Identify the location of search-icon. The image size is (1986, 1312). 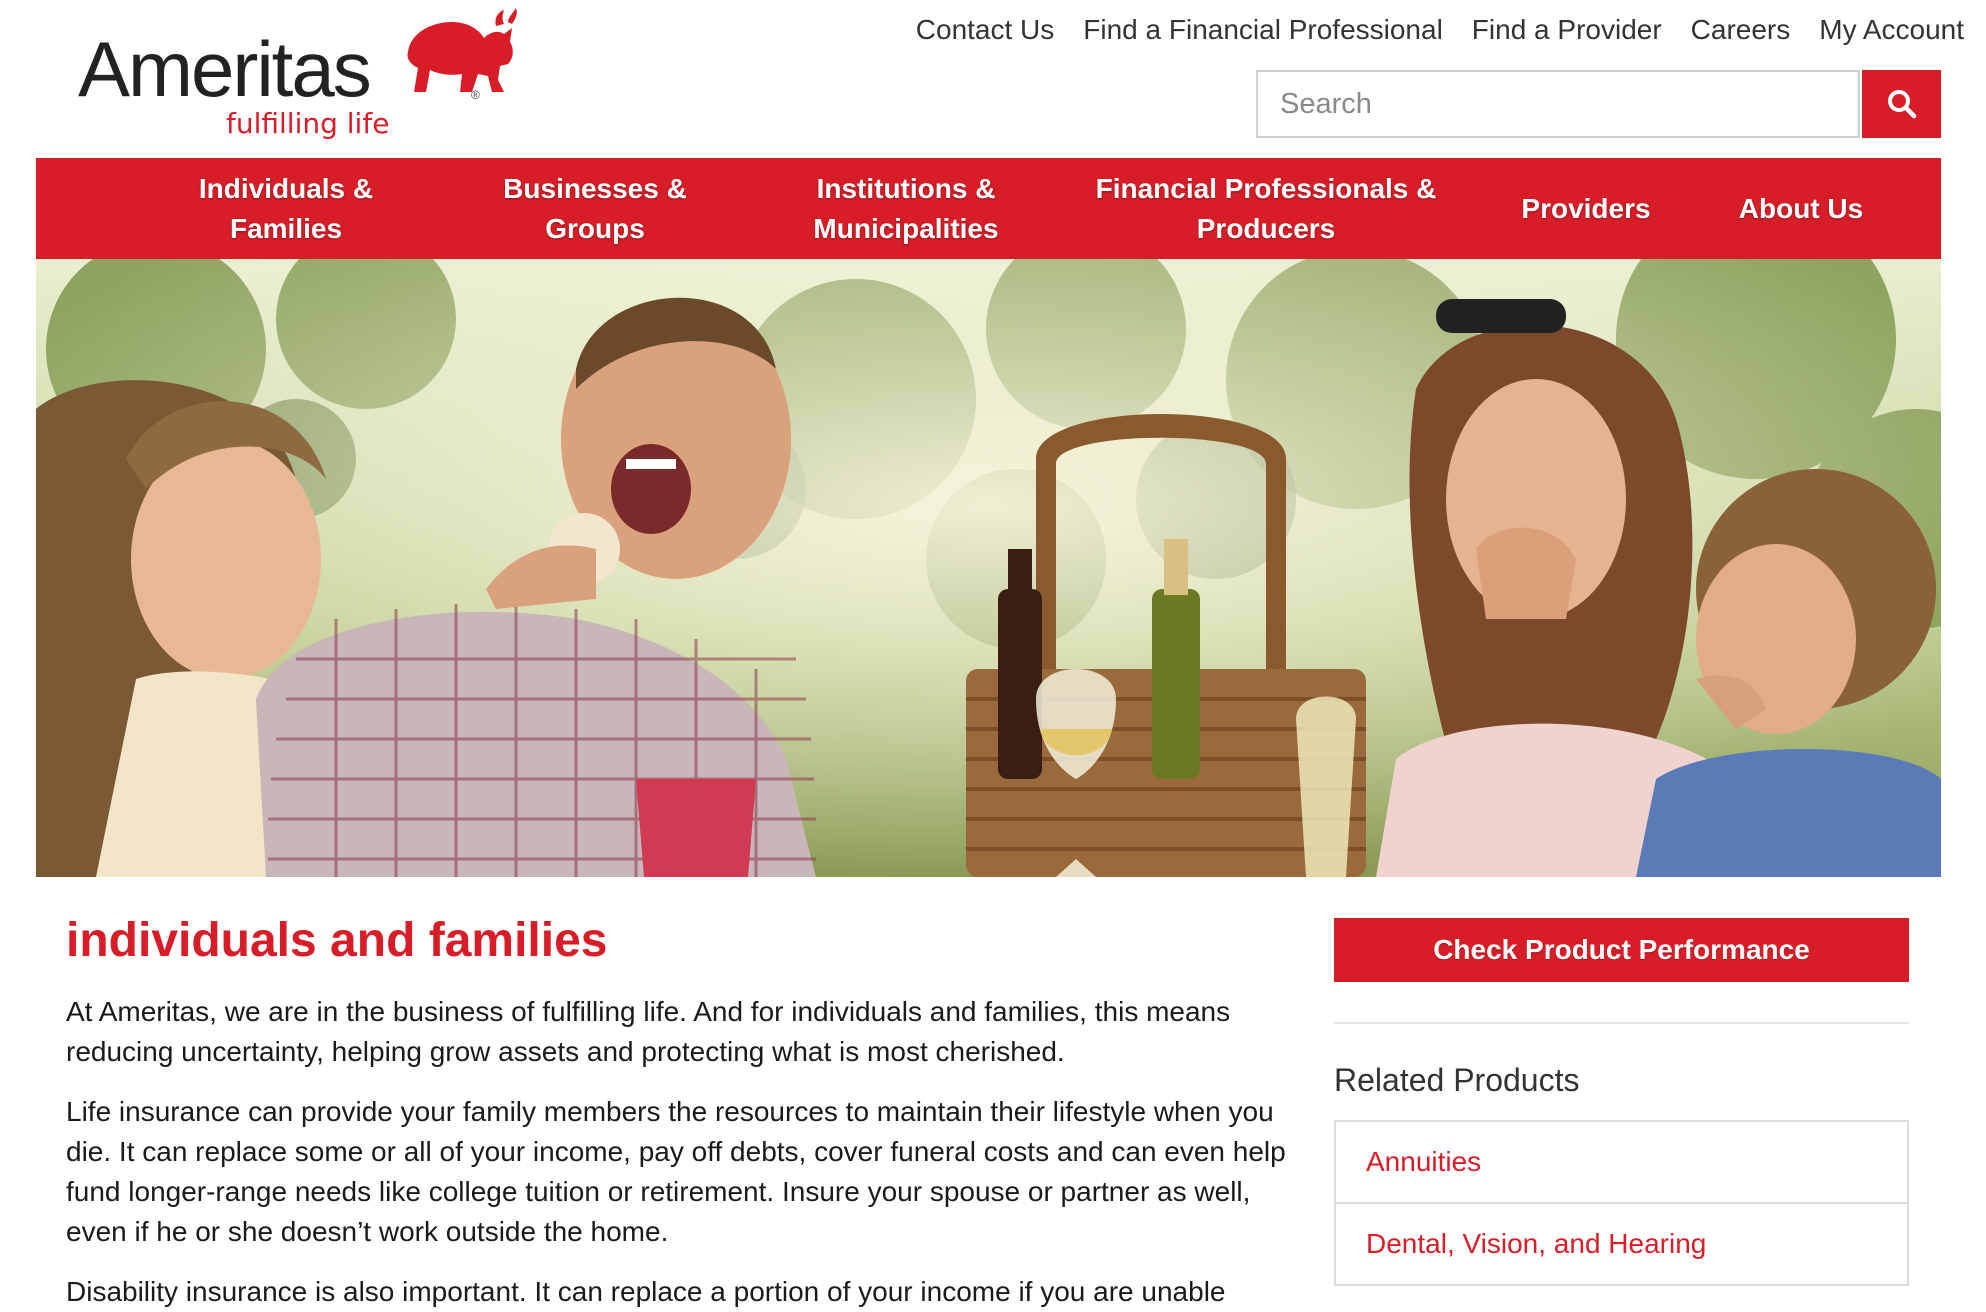
(1901, 104).